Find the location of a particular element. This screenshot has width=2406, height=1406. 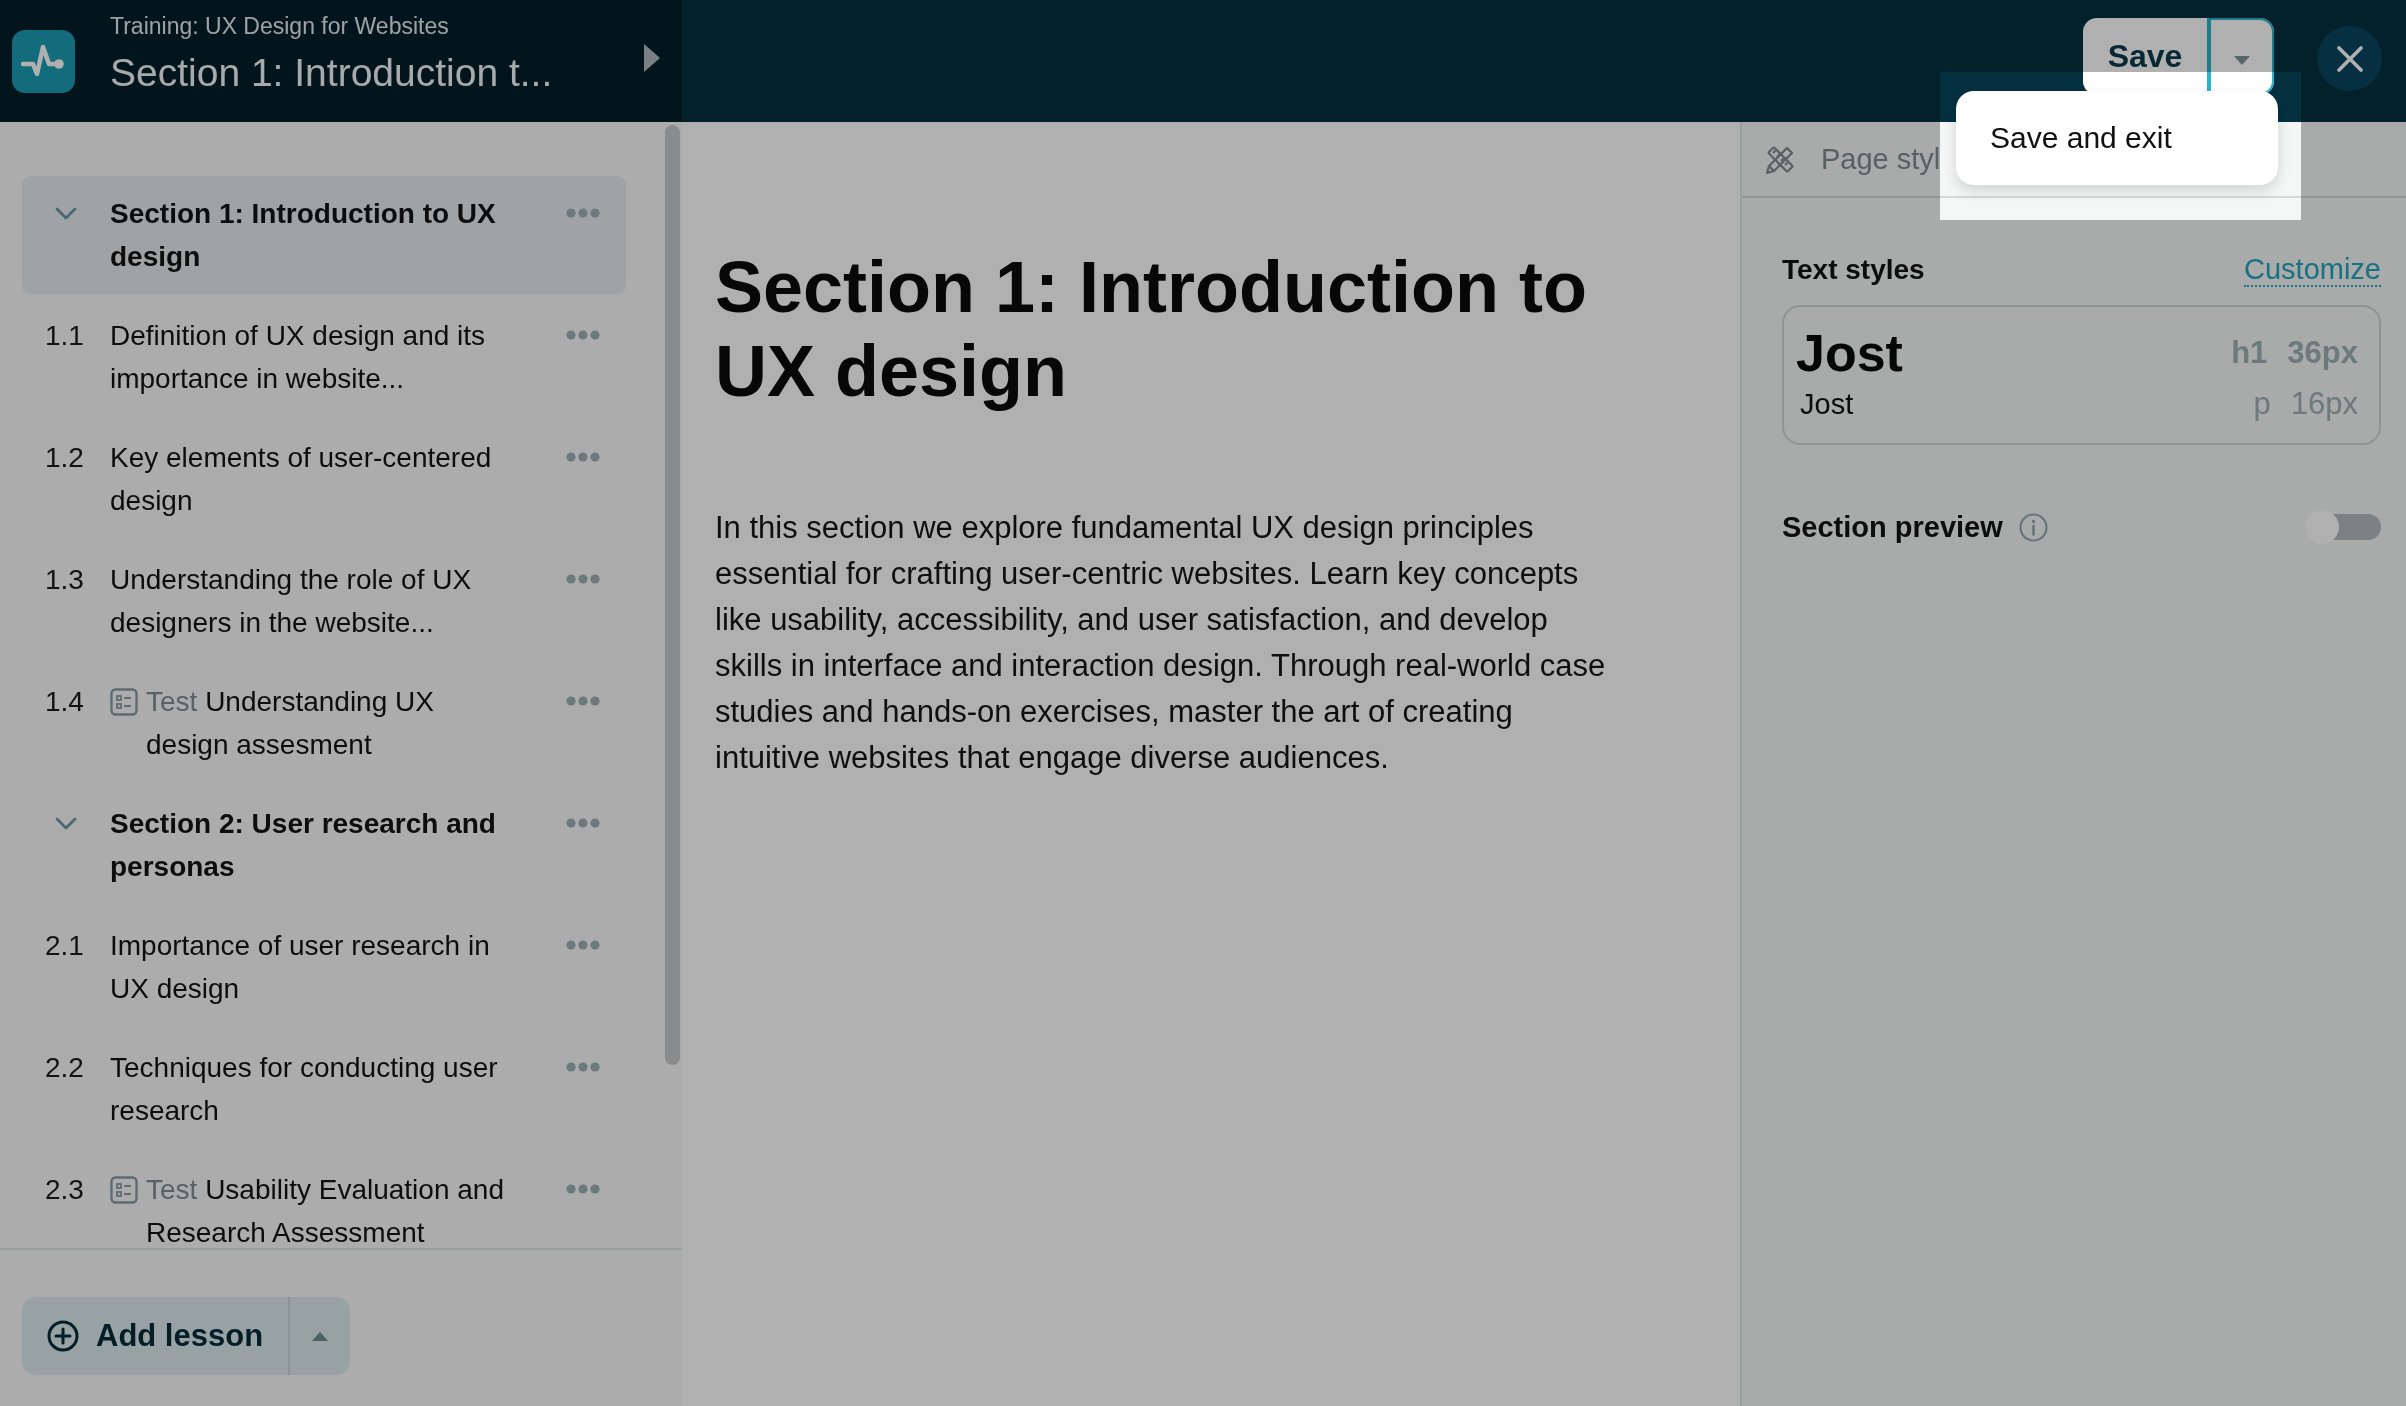

lesson-row: 2.2 Techniques for conducting user research is located at coordinates (324, 1089).